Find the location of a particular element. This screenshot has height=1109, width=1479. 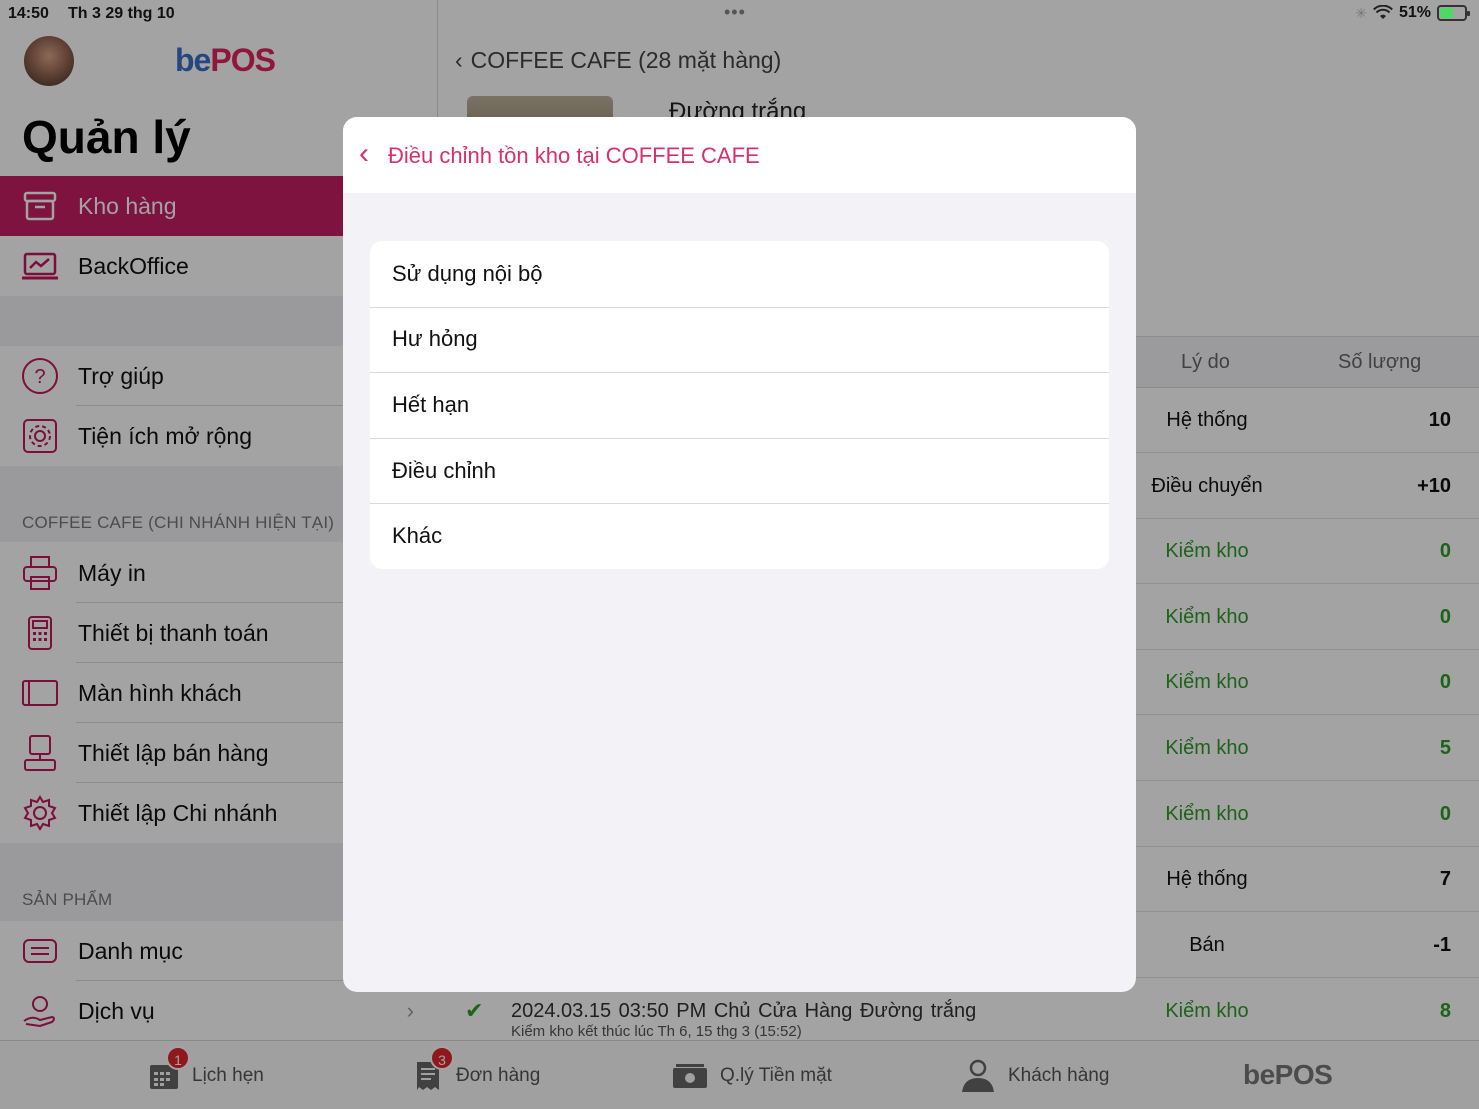

option-damaged: Hư hỏng is located at coordinates (739, 339).